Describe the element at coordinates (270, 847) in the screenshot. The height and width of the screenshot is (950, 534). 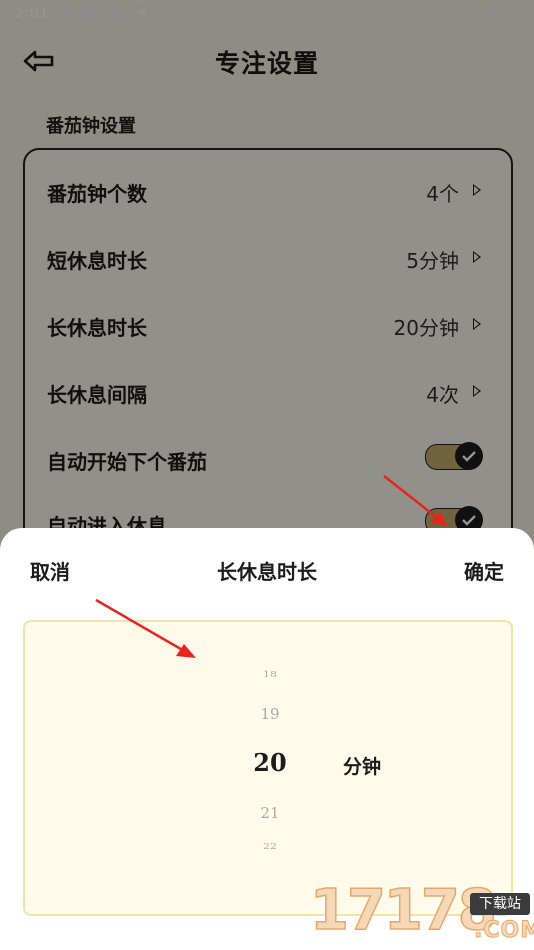
I see `picker-option: 22` at that location.